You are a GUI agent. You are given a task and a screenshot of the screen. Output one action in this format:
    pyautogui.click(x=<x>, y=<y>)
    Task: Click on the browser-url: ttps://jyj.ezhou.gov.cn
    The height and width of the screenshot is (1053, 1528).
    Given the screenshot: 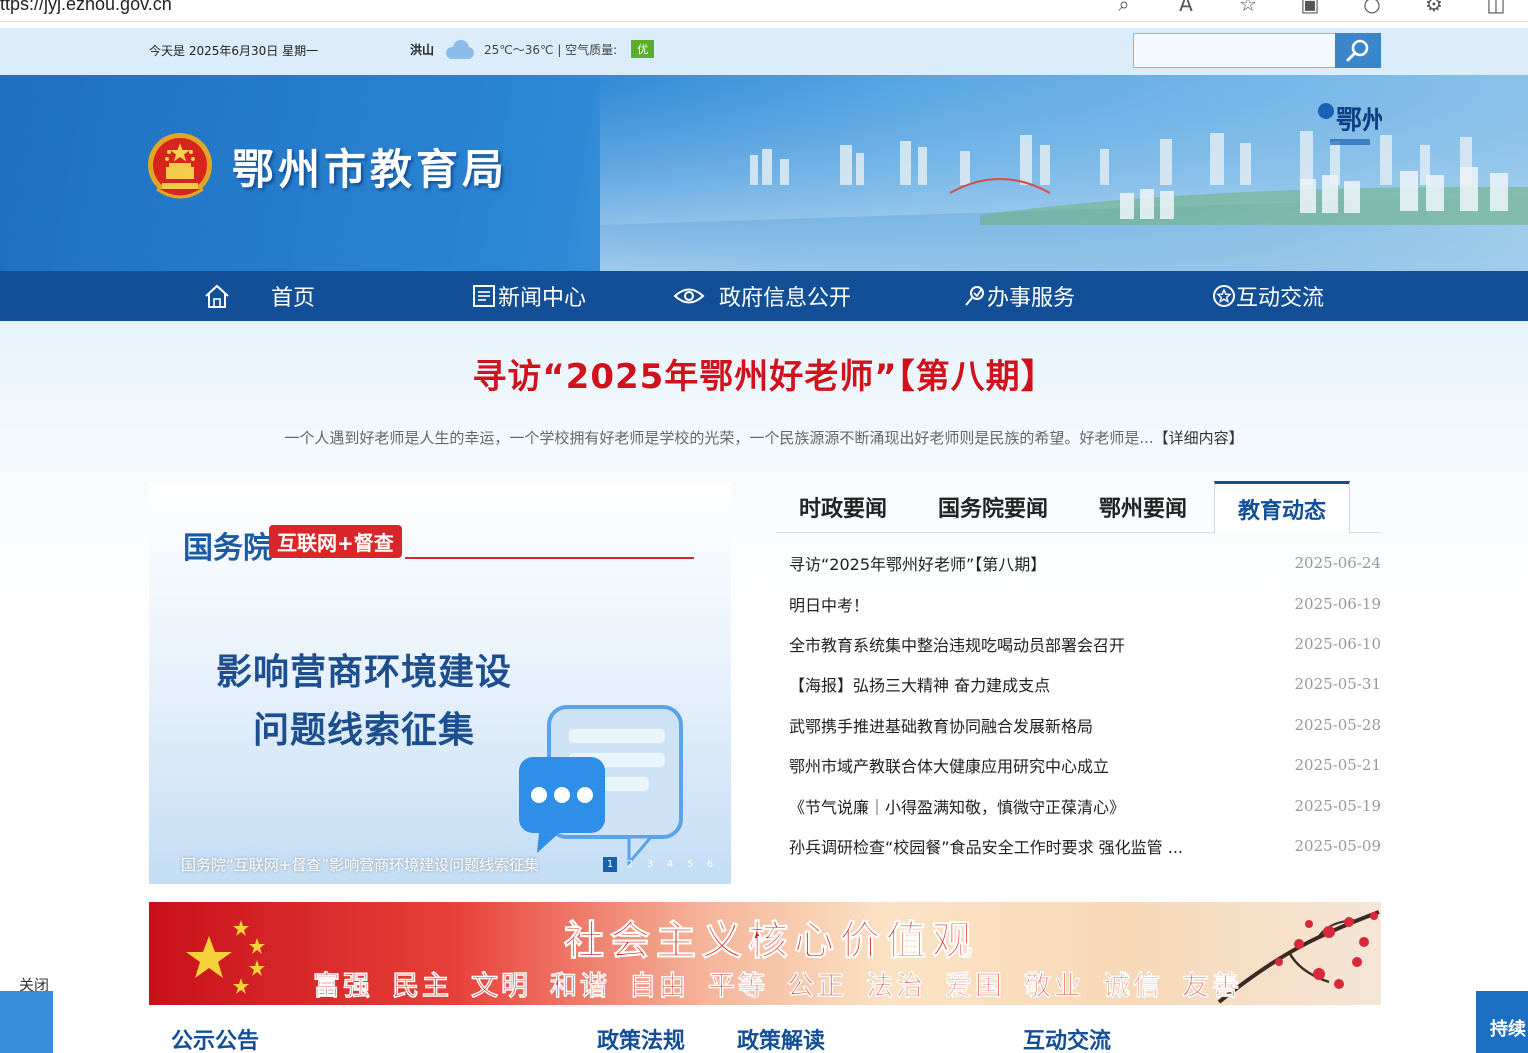 What is the action you would take?
    pyautogui.click(x=86, y=7)
    